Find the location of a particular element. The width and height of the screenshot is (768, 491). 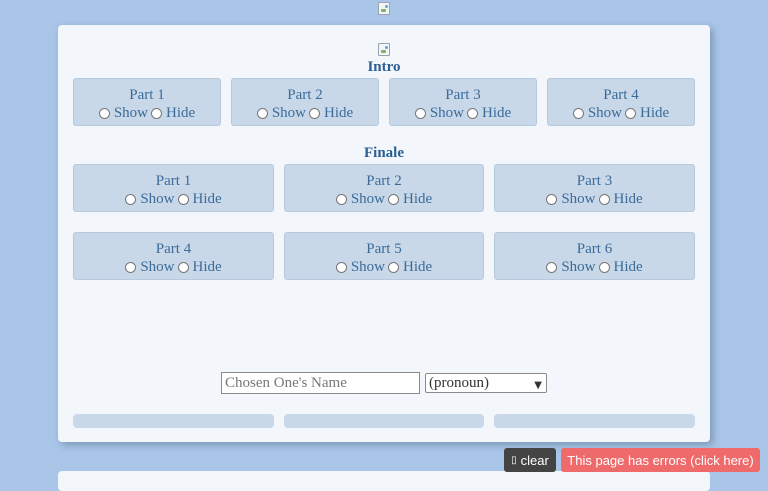

finale-heading: Finale is located at coordinates (384, 153).